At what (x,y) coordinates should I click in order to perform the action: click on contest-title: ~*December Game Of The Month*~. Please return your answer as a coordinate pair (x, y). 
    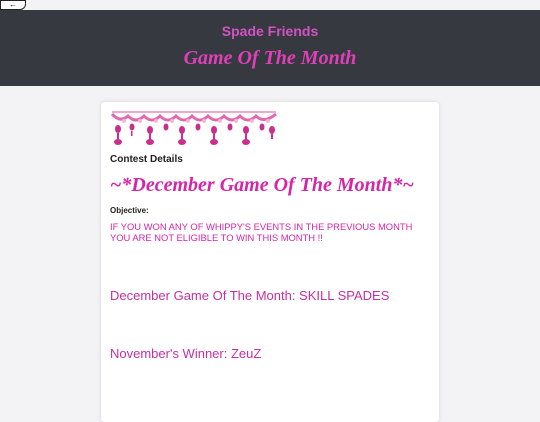
    Looking at the image, I should click on (262, 185).